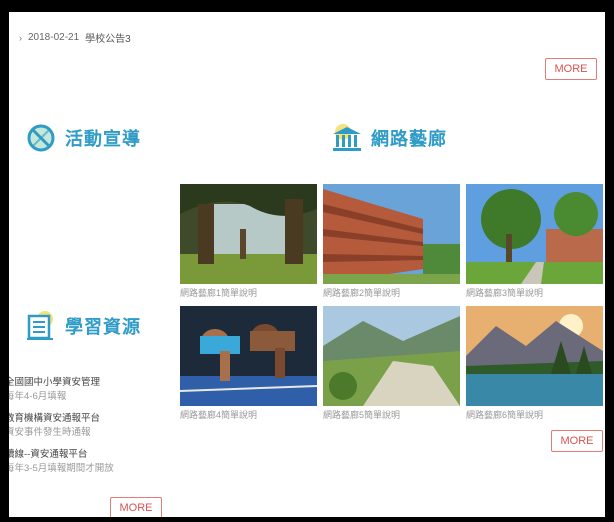 The width and height of the screenshot is (614, 522). Describe the element at coordinates (41, 326) in the screenshot. I see `book-icon` at that location.